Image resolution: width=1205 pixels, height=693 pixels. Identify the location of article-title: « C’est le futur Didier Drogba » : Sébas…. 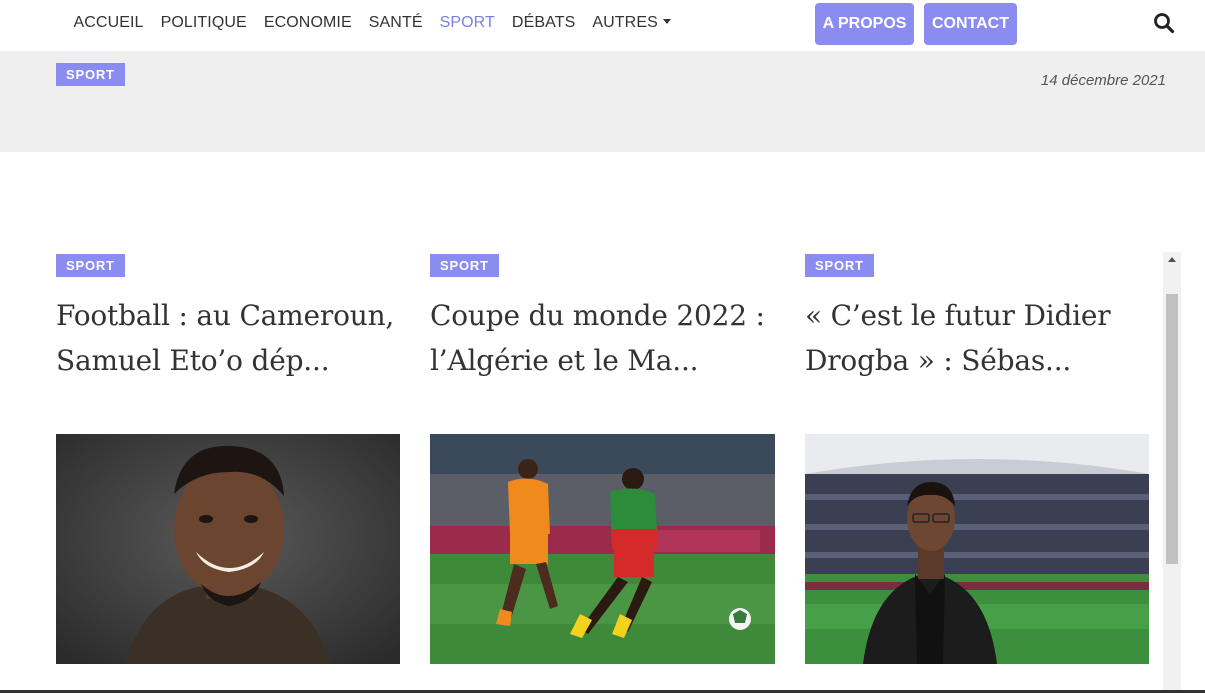
(977, 338).